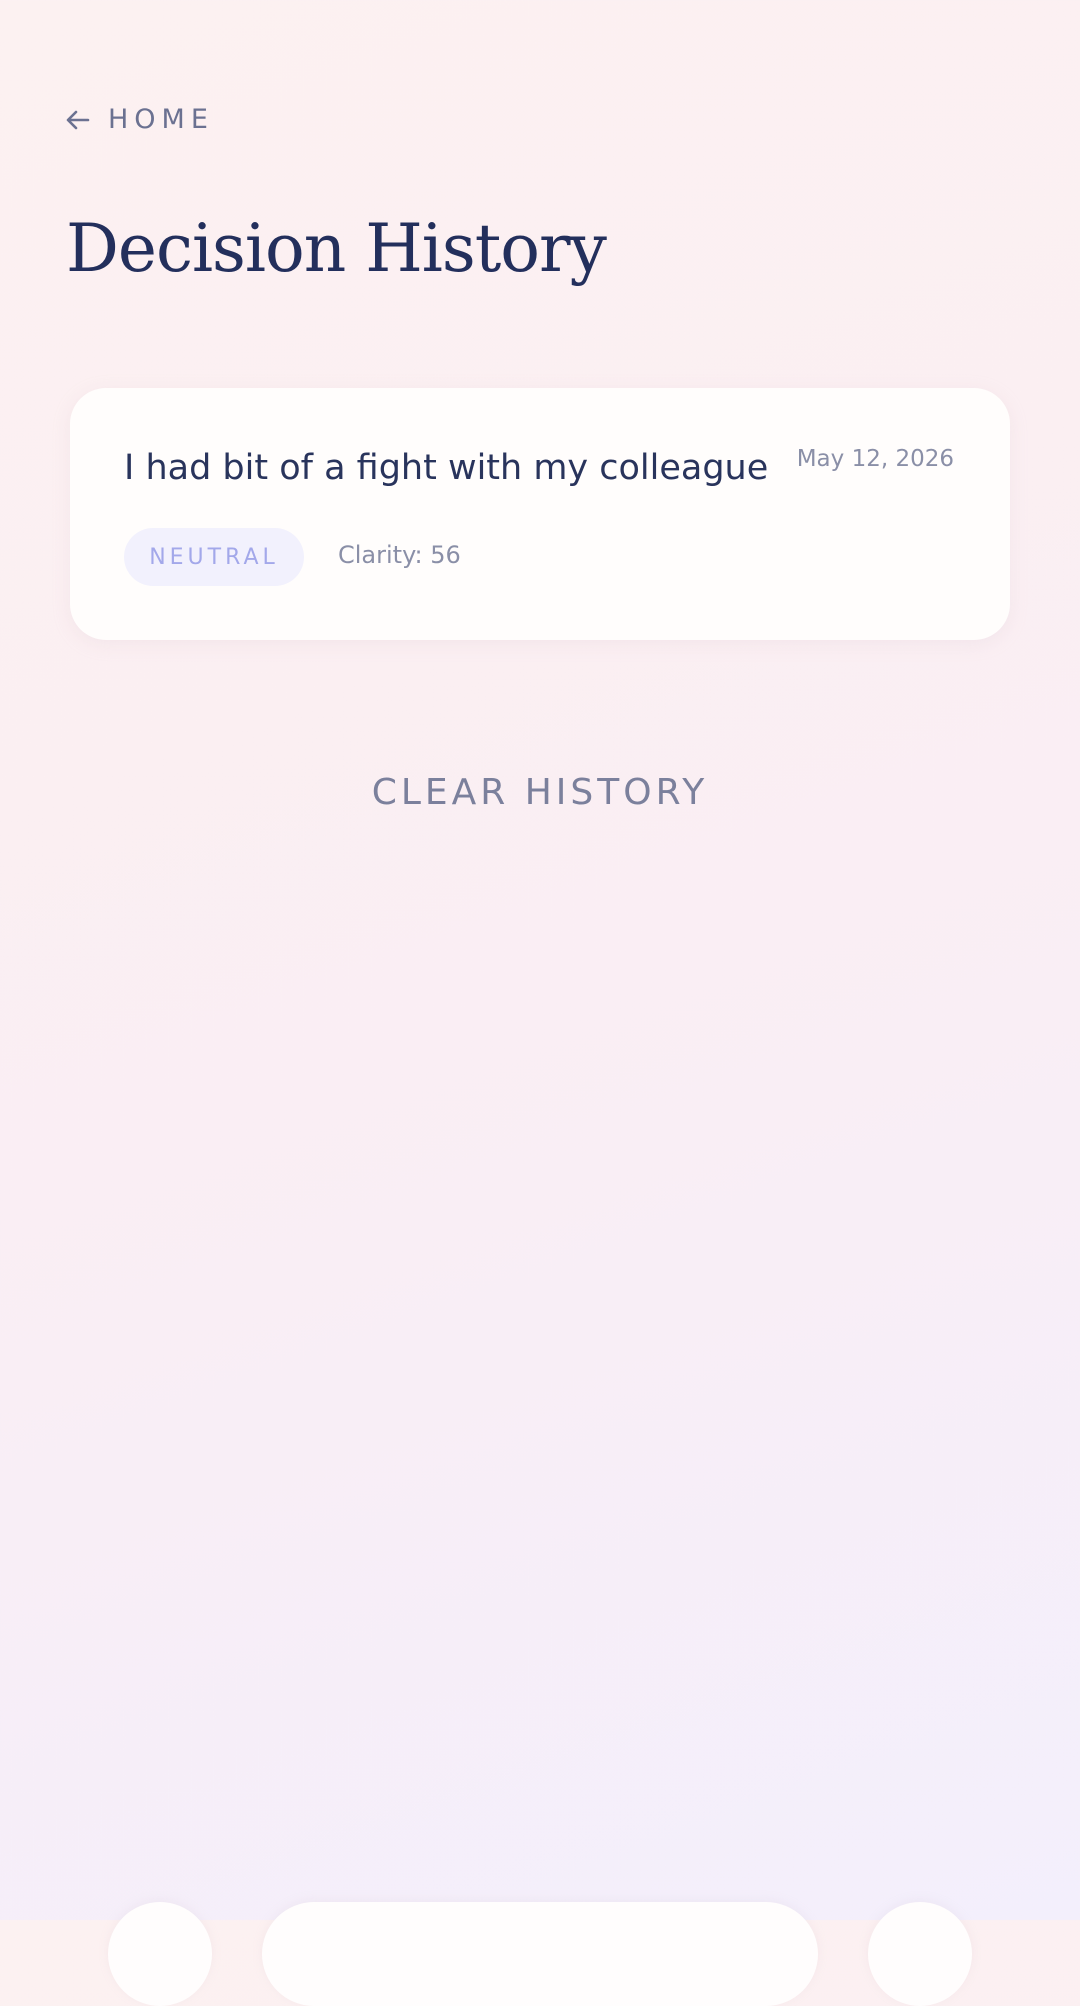  I want to click on bottom-nav-center-bar, so click(540, 1954).